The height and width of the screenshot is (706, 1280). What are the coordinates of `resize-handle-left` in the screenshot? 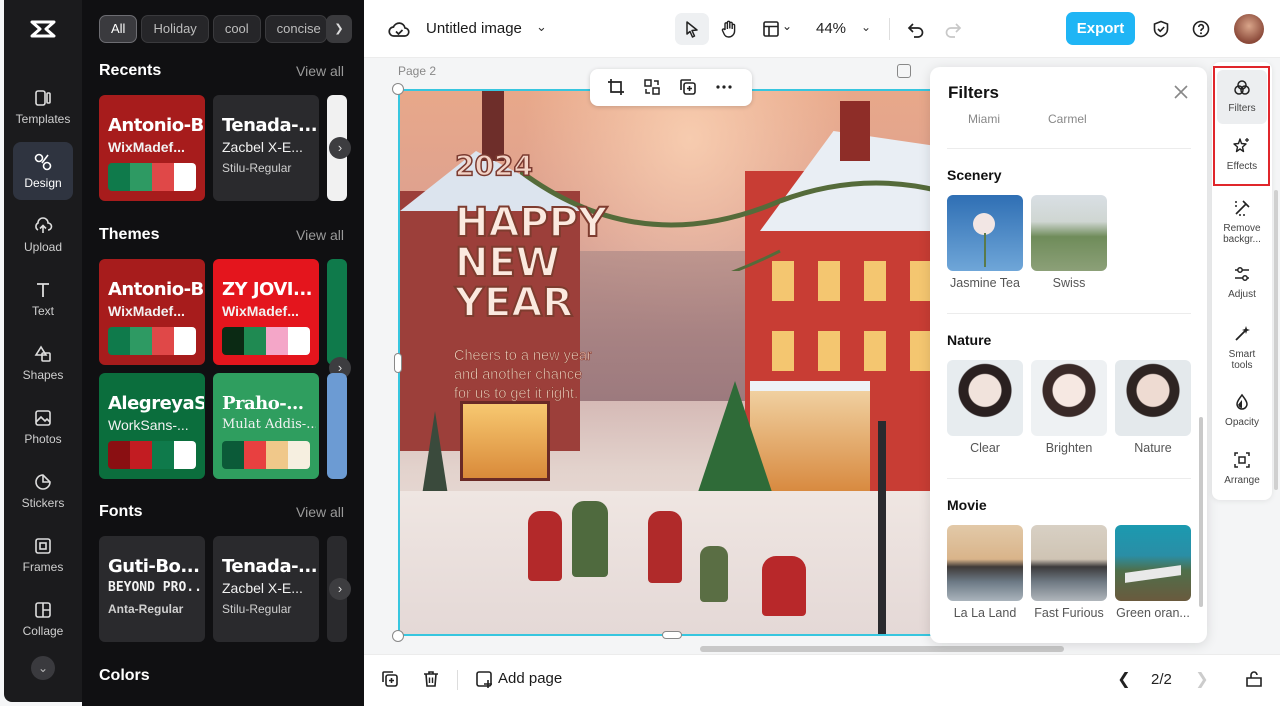 It's located at (398, 363).